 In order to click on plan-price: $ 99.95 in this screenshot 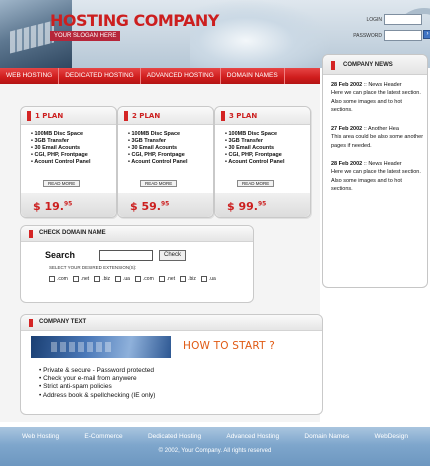, I will do `click(247, 206)`.